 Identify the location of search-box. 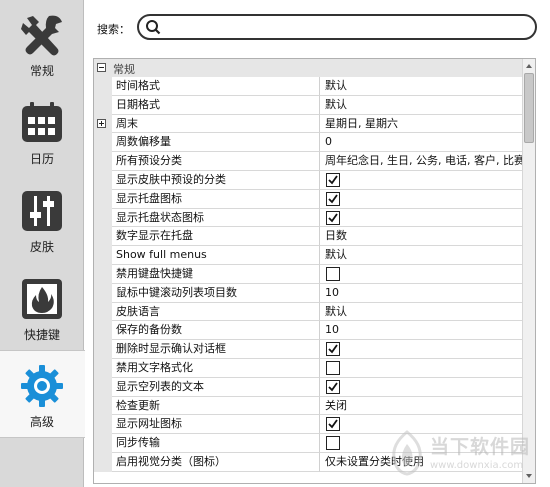
(337, 27).